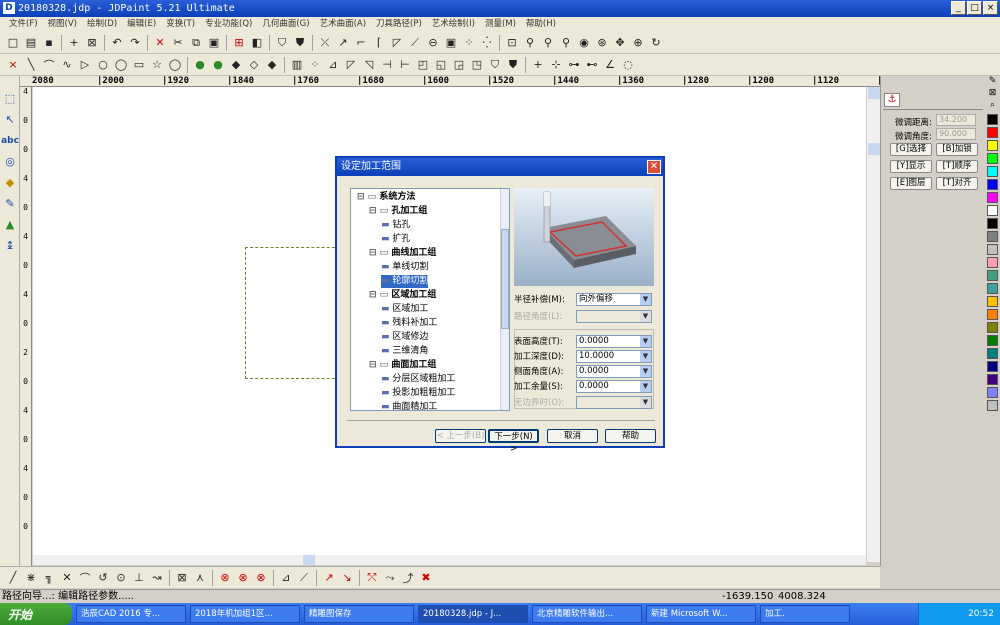 The image size is (1000, 625). Describe the element at coordinates (405, 65) in the screenshot. I see `distribute-icon: ⊢` at that location.